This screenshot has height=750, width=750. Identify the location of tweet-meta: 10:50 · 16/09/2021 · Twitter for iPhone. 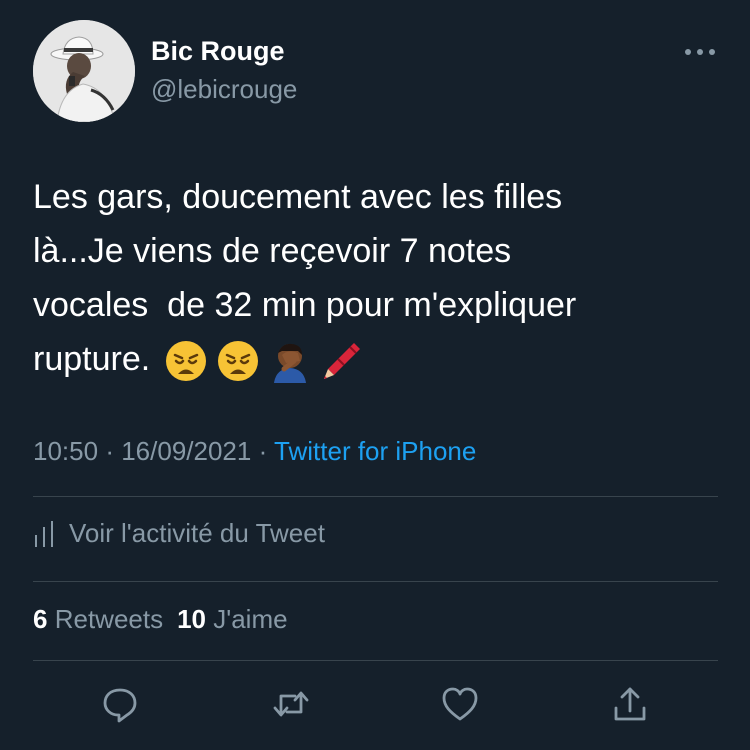
(254, 451).